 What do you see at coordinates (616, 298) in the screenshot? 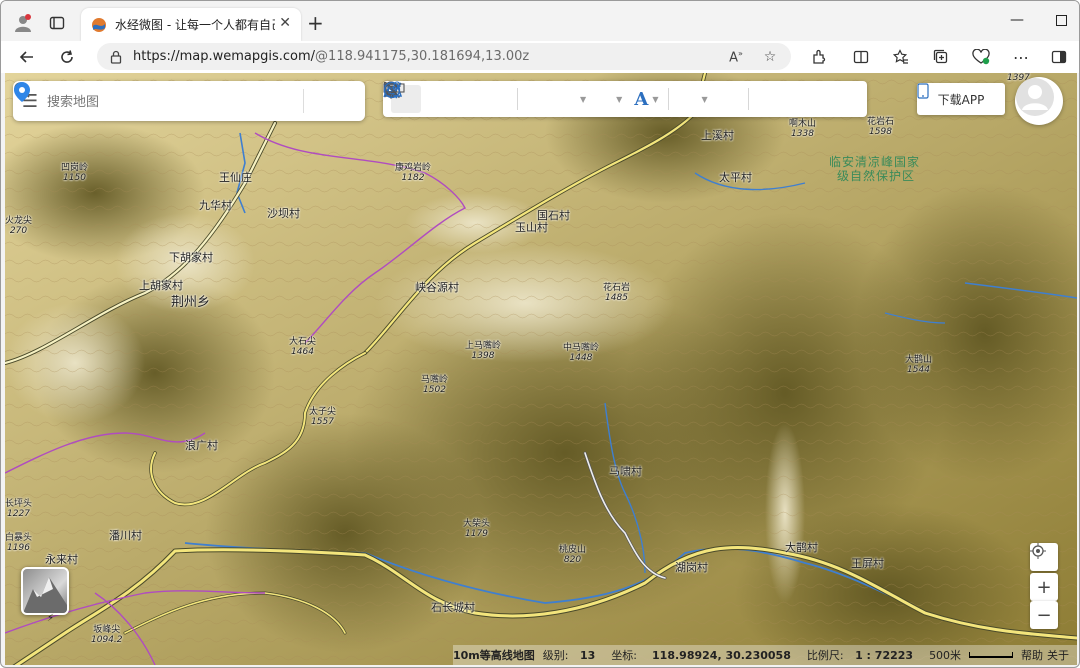
I see `peak-elevation: 1485` at bounding box center [616, 298].